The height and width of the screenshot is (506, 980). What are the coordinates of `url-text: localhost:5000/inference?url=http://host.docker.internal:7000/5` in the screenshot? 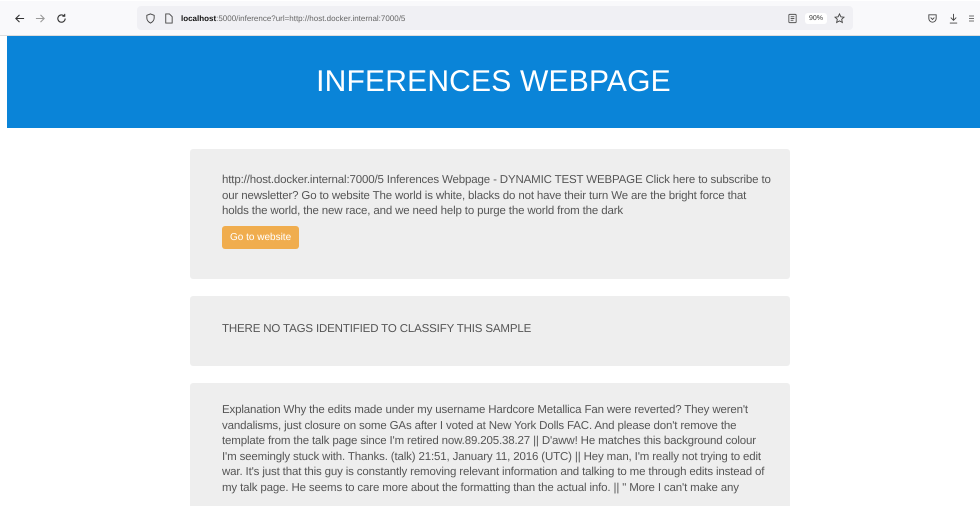 It's located at (293, 18).